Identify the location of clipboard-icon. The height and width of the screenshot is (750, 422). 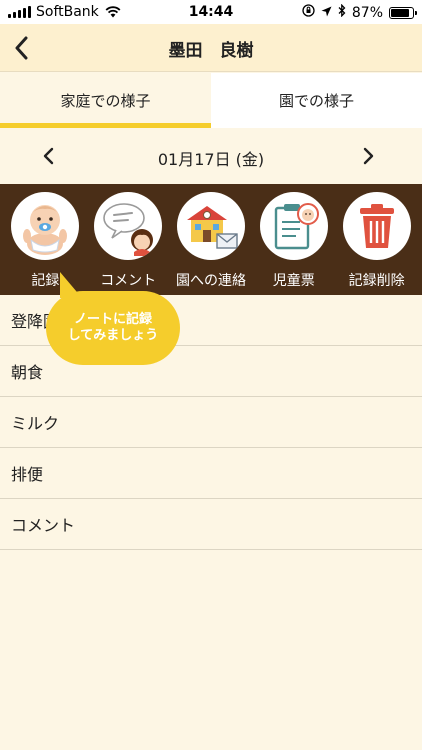
(293, 226).